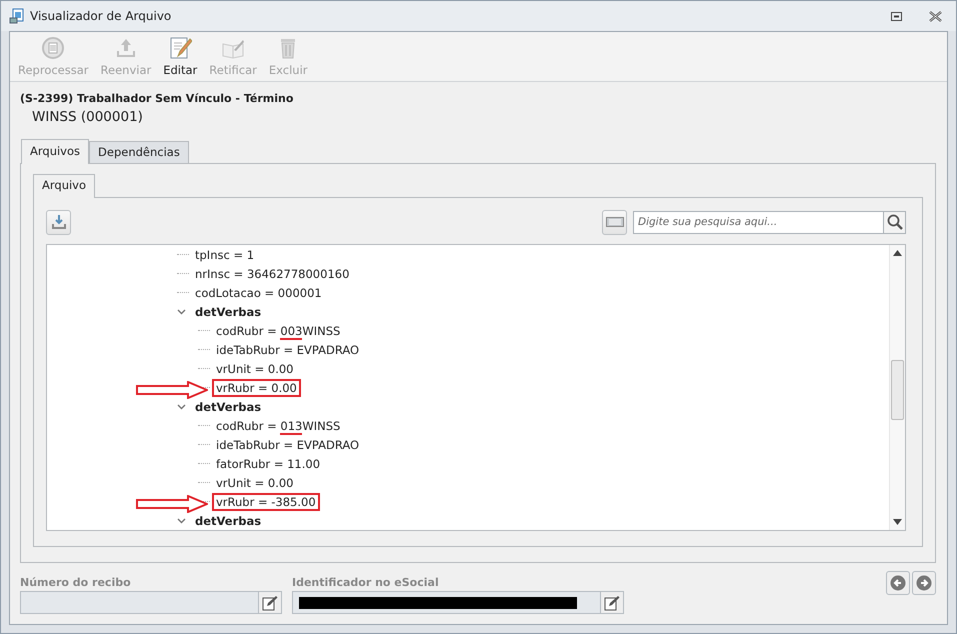 The image size is (957, 634). Describe the element at coordinates (180, 48) in the screenshot. I see `document-pencil-icon` at that location.